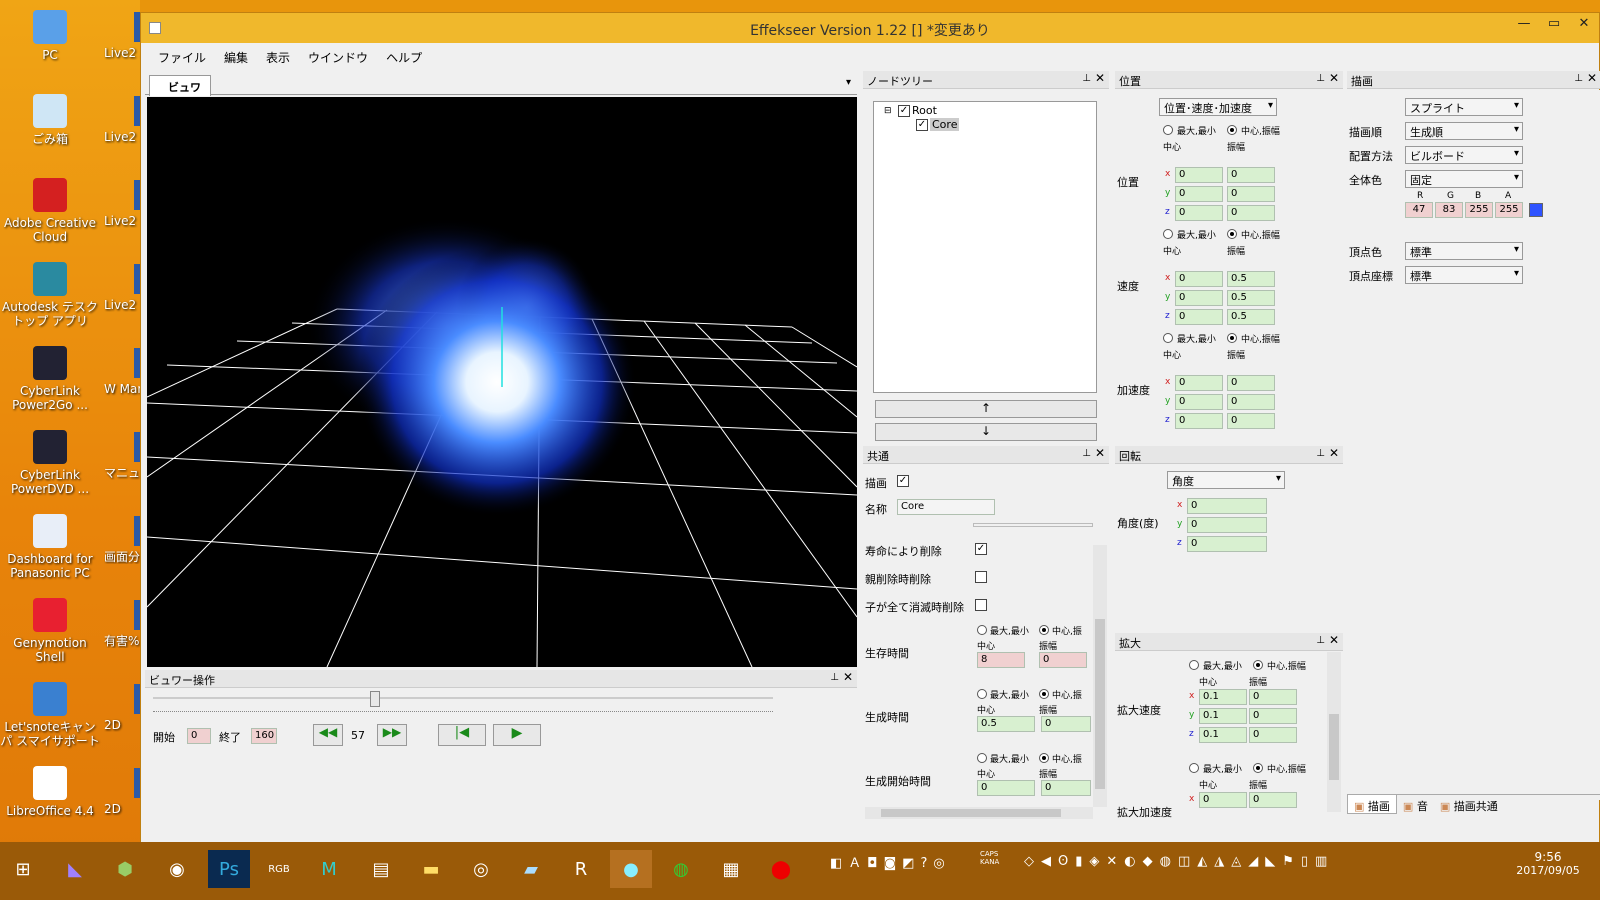  What do you see at coordinates (981, 577) in the screenshot?
I see `parent-delete-checkbox` at bounding box center [981, 577].